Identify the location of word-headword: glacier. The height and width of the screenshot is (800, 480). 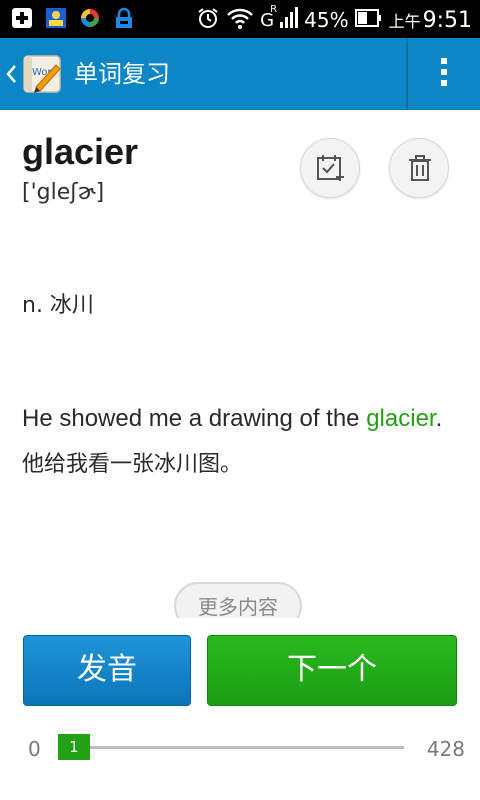
(80, 151).